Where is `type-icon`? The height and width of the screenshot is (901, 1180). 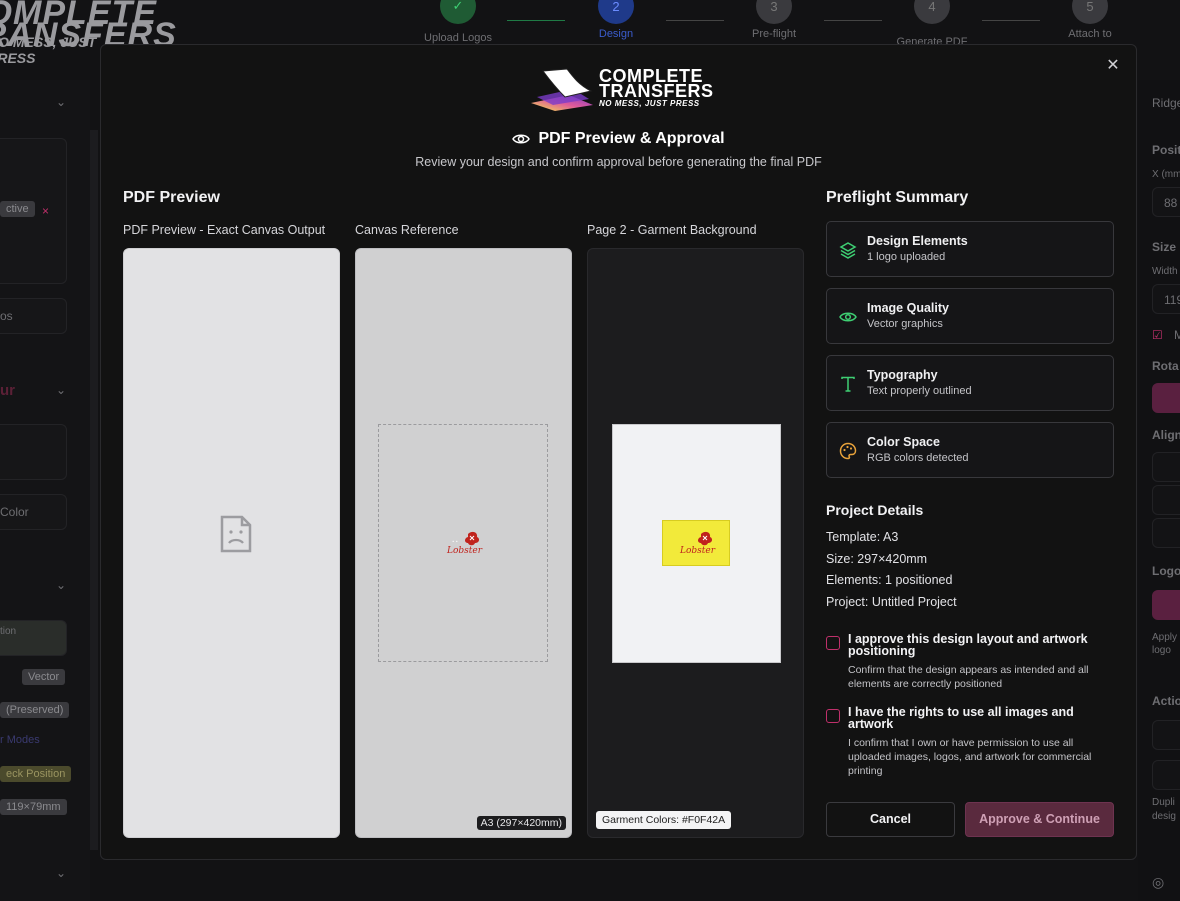
type-icon is located at coordinates (848, 384).